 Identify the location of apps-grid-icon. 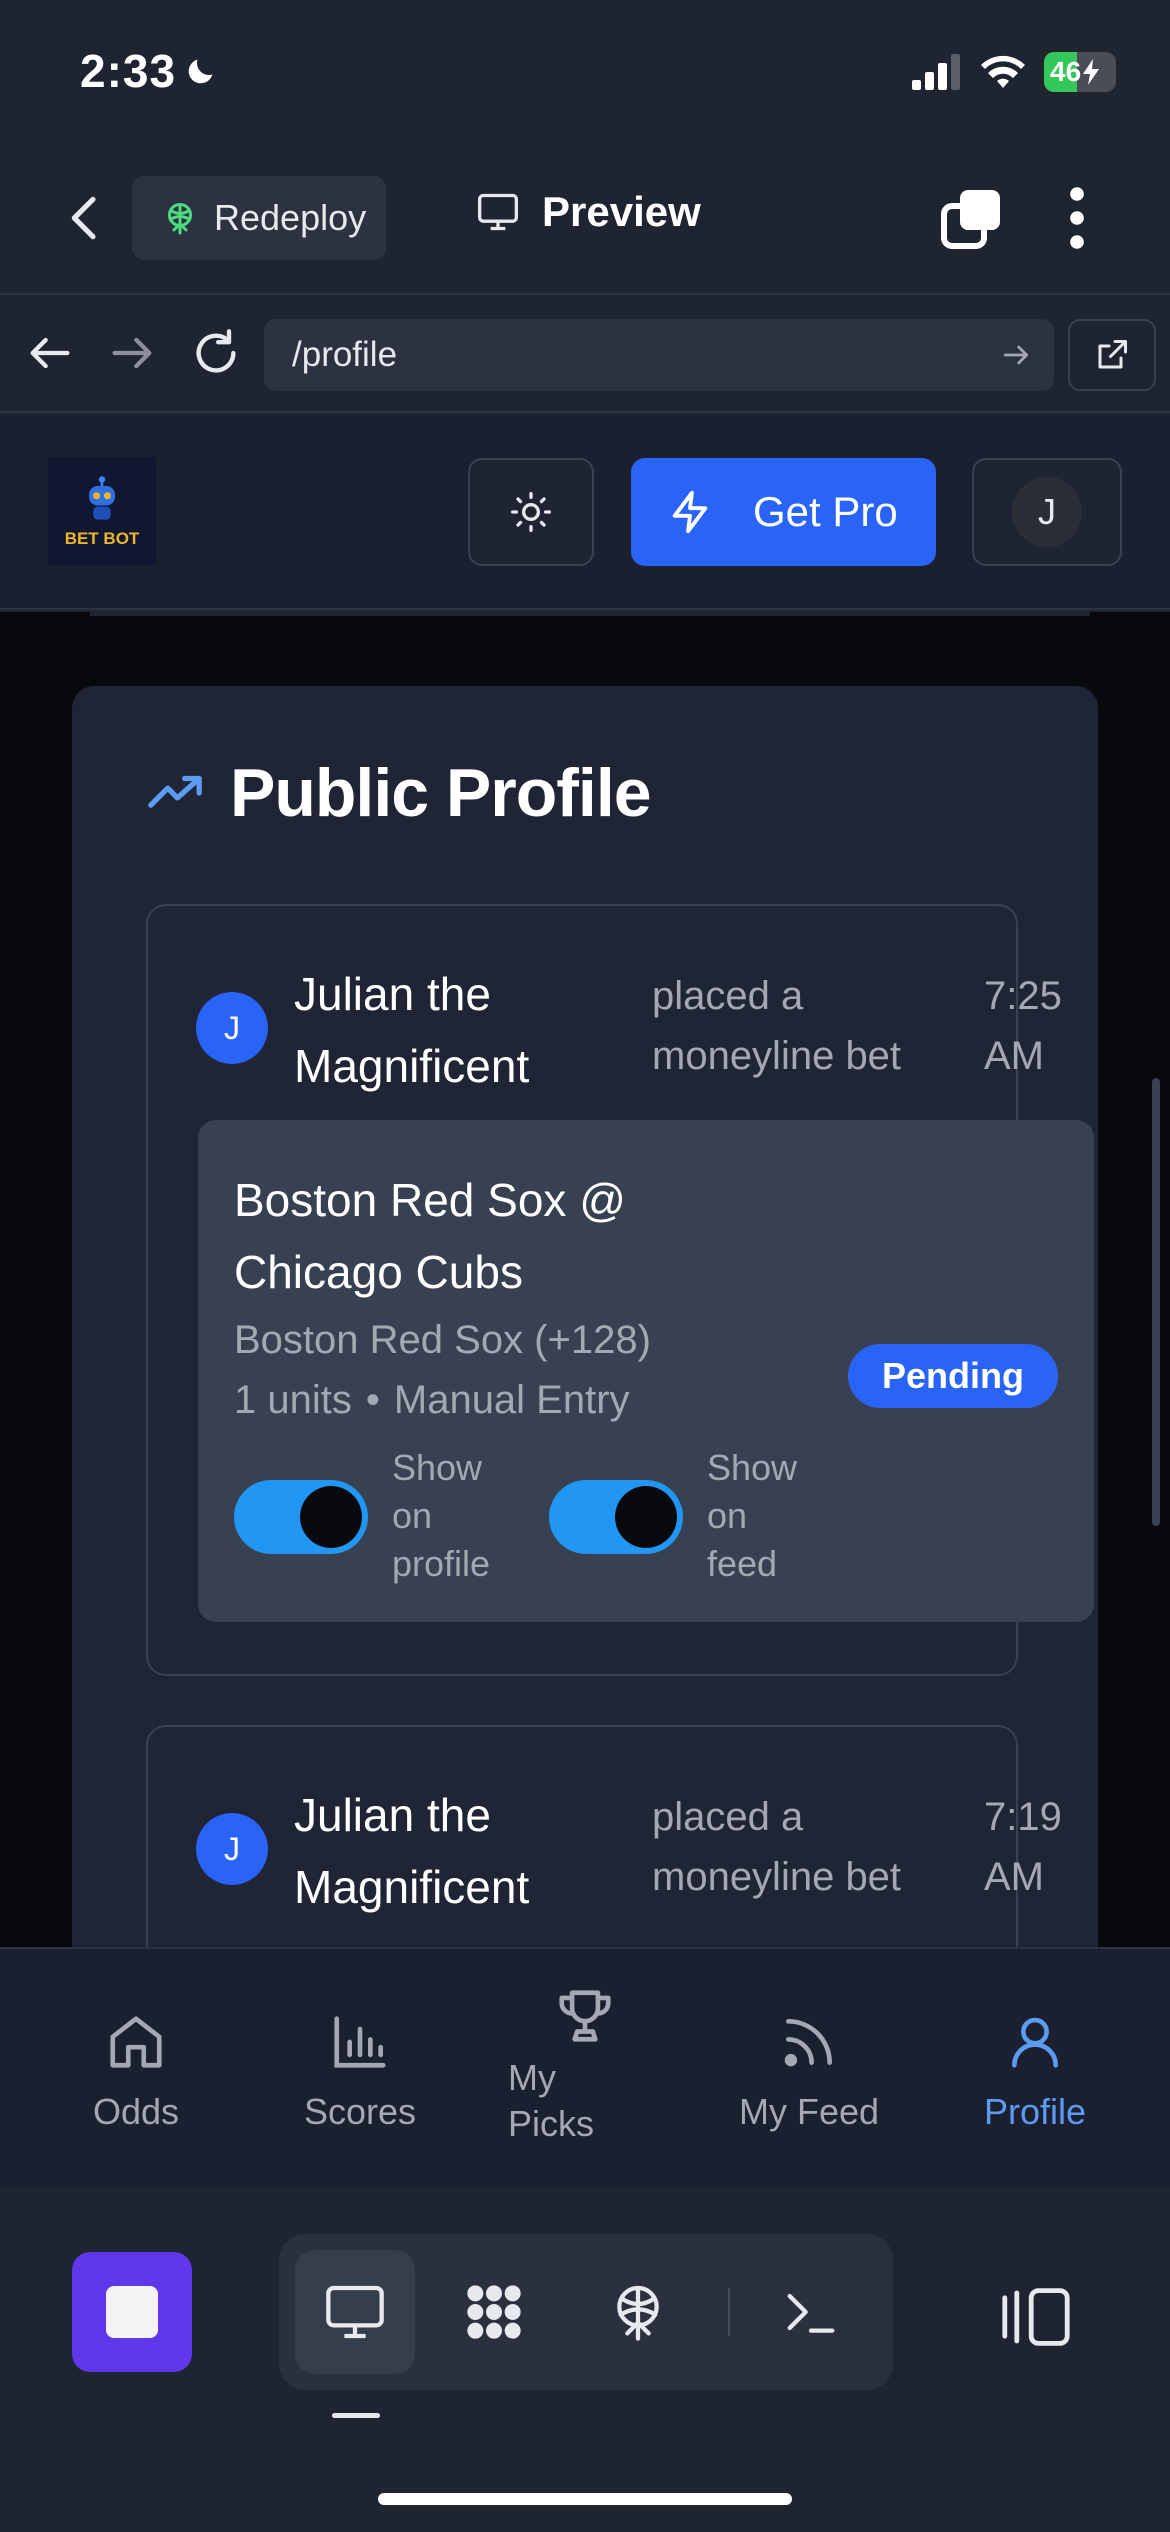
(494, 2312).